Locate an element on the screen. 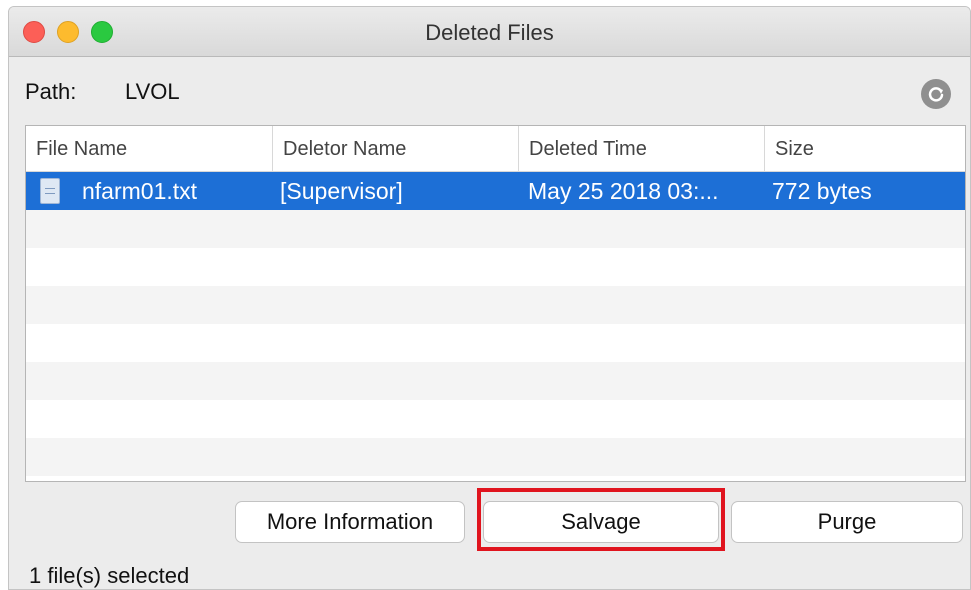  refresh-button is located at coordinates (936, 94).